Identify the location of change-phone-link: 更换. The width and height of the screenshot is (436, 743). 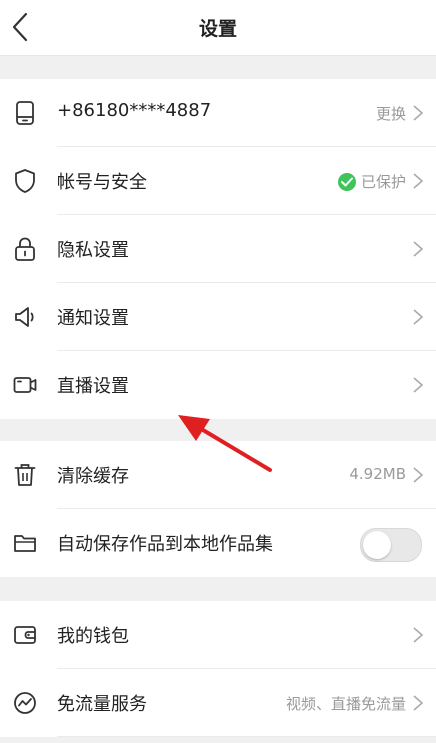
(391, 113).